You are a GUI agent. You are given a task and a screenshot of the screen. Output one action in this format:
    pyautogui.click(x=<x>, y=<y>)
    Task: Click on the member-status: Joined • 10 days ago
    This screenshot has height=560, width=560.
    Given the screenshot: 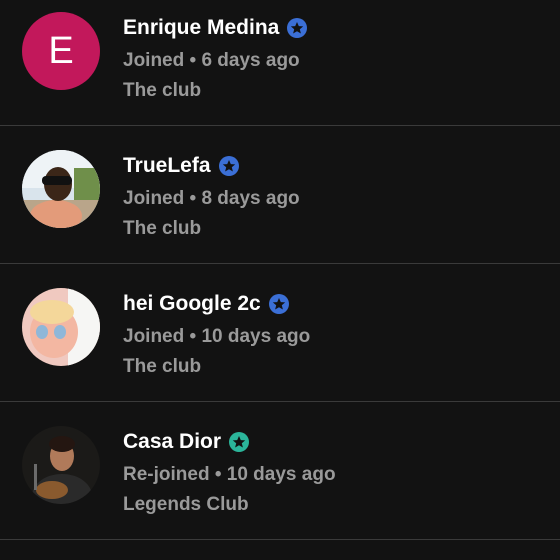 What is the action you would take?
    pyautogui.click(x=217, y=336)
    